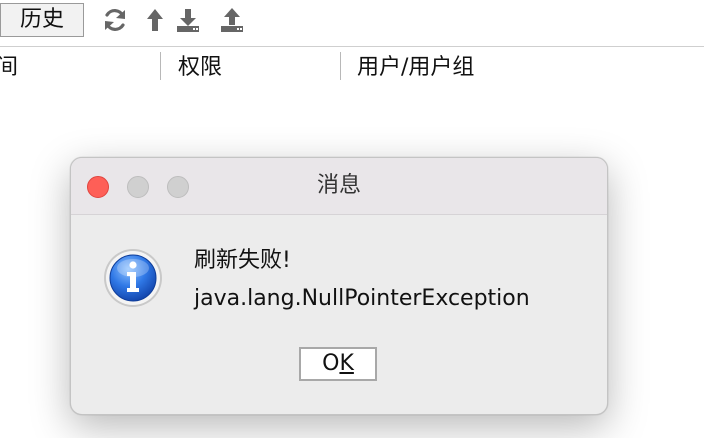 The height and width of the screenshot is (438, 704). Describe the element at coordinates (415, 68) in the screenshot. I see `column-header-user-group: 用户/用户组` at that location.